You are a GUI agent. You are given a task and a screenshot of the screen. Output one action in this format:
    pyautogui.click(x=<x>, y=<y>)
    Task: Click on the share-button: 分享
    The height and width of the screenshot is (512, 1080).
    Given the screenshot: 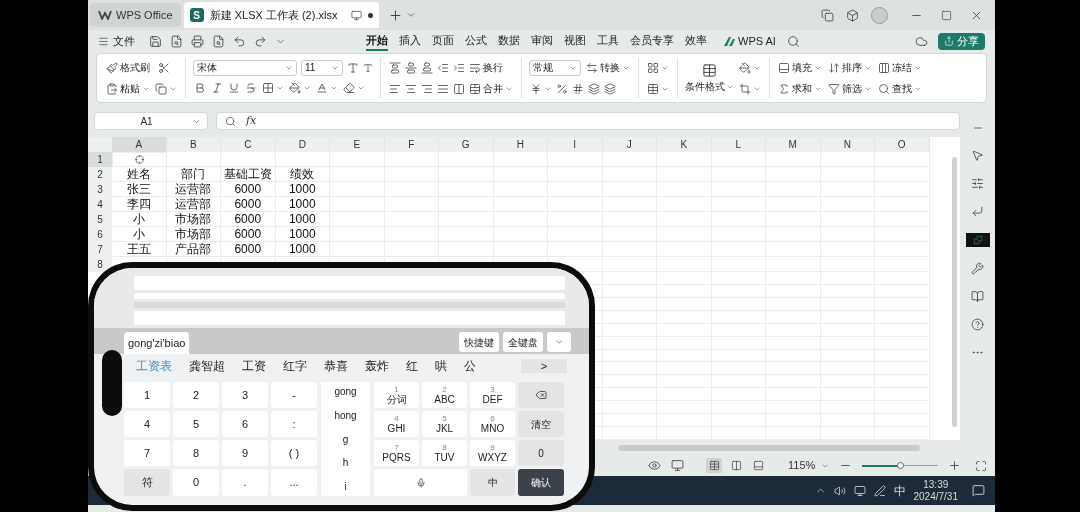 What is the action you would take?
    pyautogui.click(x=961, y=41)
    